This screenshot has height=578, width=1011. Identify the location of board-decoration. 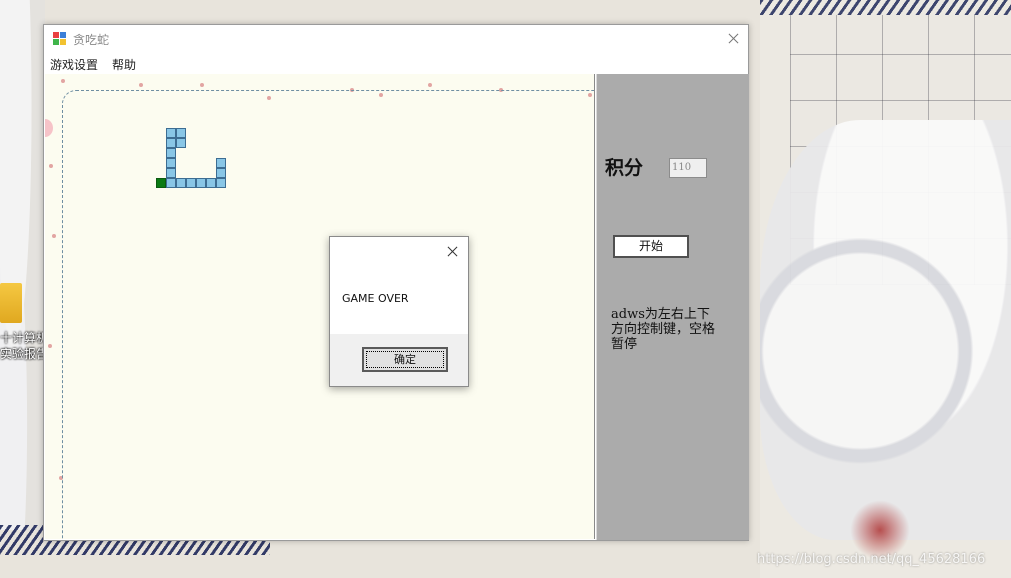
(49, 128).